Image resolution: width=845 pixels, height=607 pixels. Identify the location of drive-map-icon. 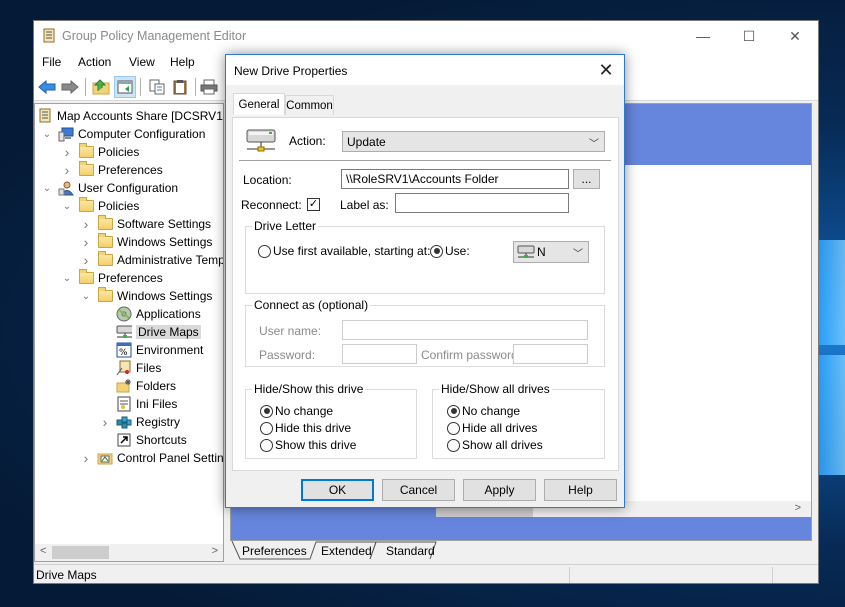
(124, 332).